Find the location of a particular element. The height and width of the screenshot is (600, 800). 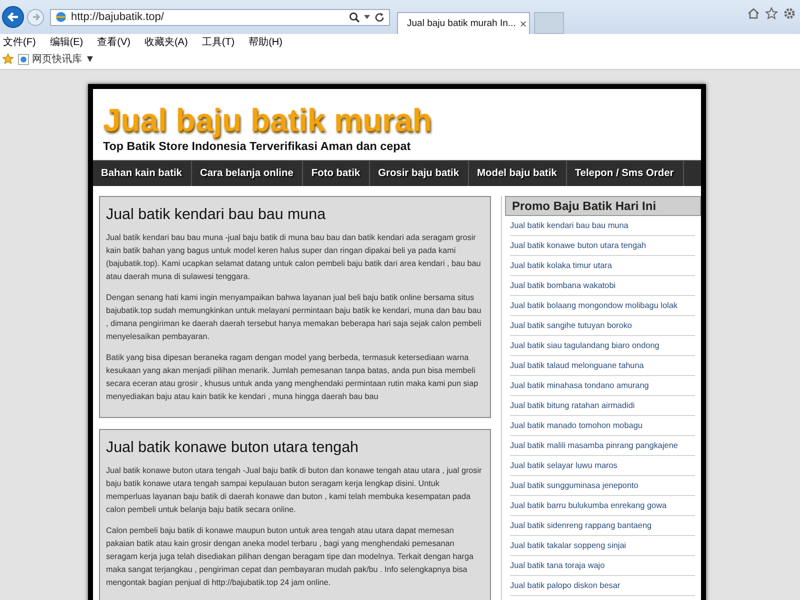

menu-item: 文件(F) is located at coordinates (19, 41).